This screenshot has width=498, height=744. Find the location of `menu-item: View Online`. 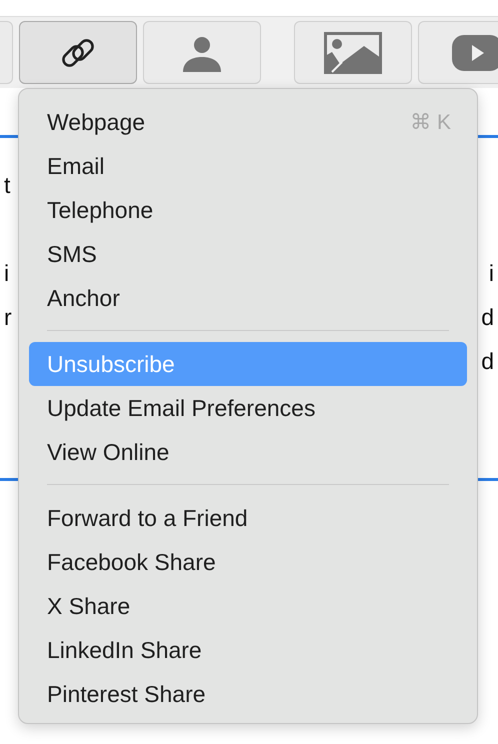

menu-item: View Online is located at coordinates (248, 452).